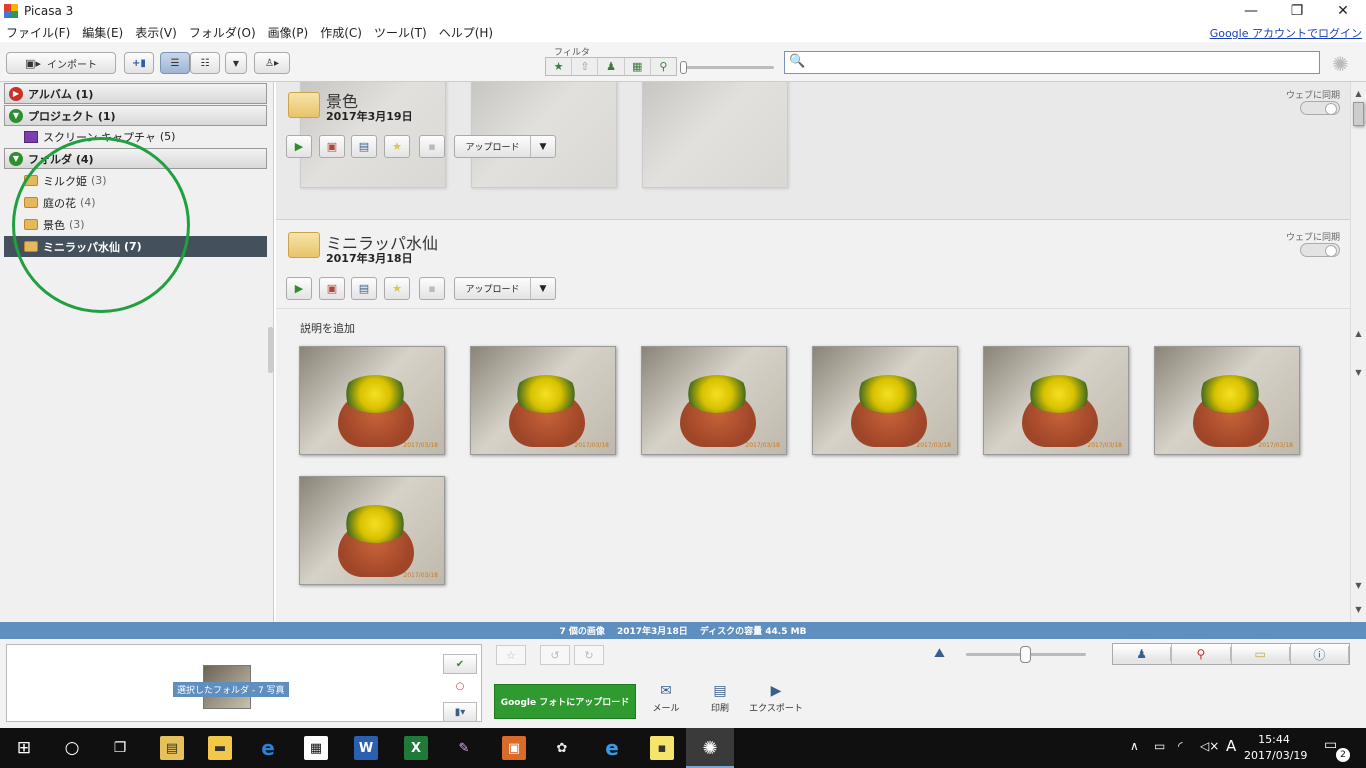  I want to click on battery-icon: ▭, so click(1159, 746).